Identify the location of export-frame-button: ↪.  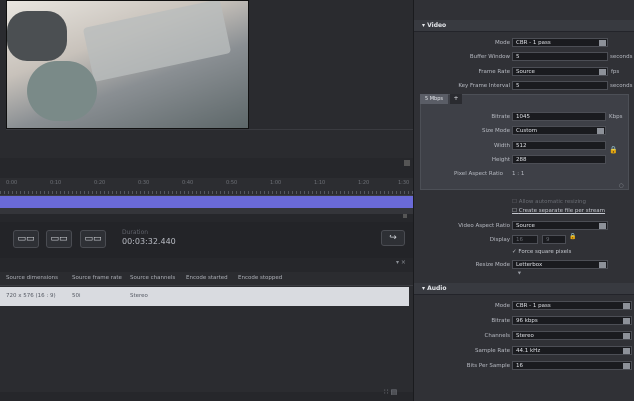
(393, 238).